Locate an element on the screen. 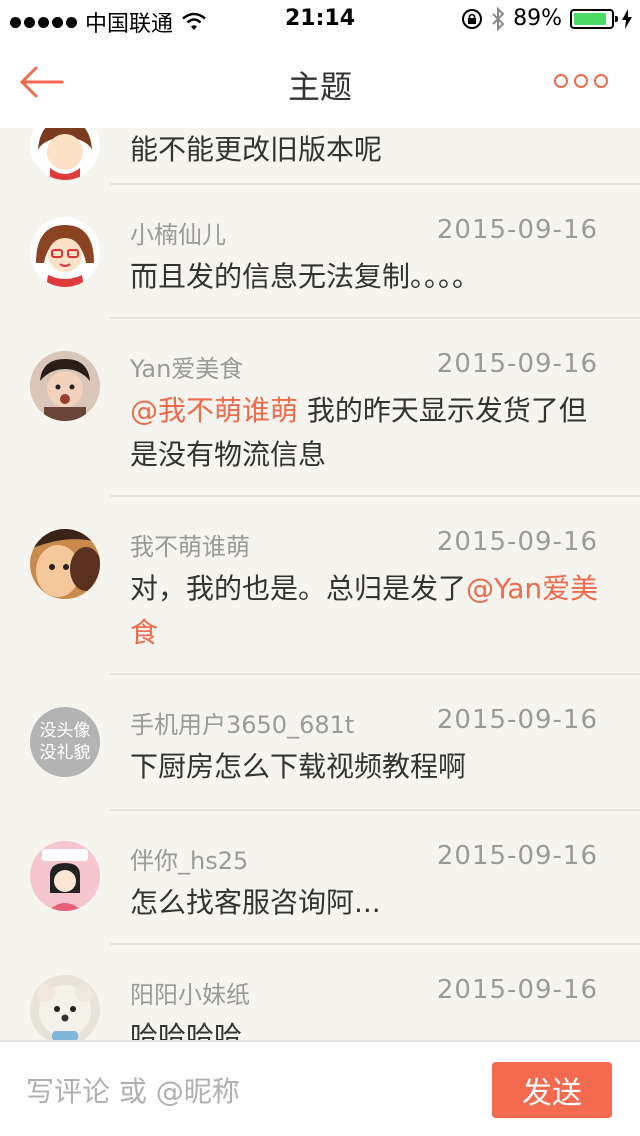 Image resolution: width=640 pixels, height=1136 pixels. comment-author: 我不萌谁萌 is located at coordinates (190, 544).